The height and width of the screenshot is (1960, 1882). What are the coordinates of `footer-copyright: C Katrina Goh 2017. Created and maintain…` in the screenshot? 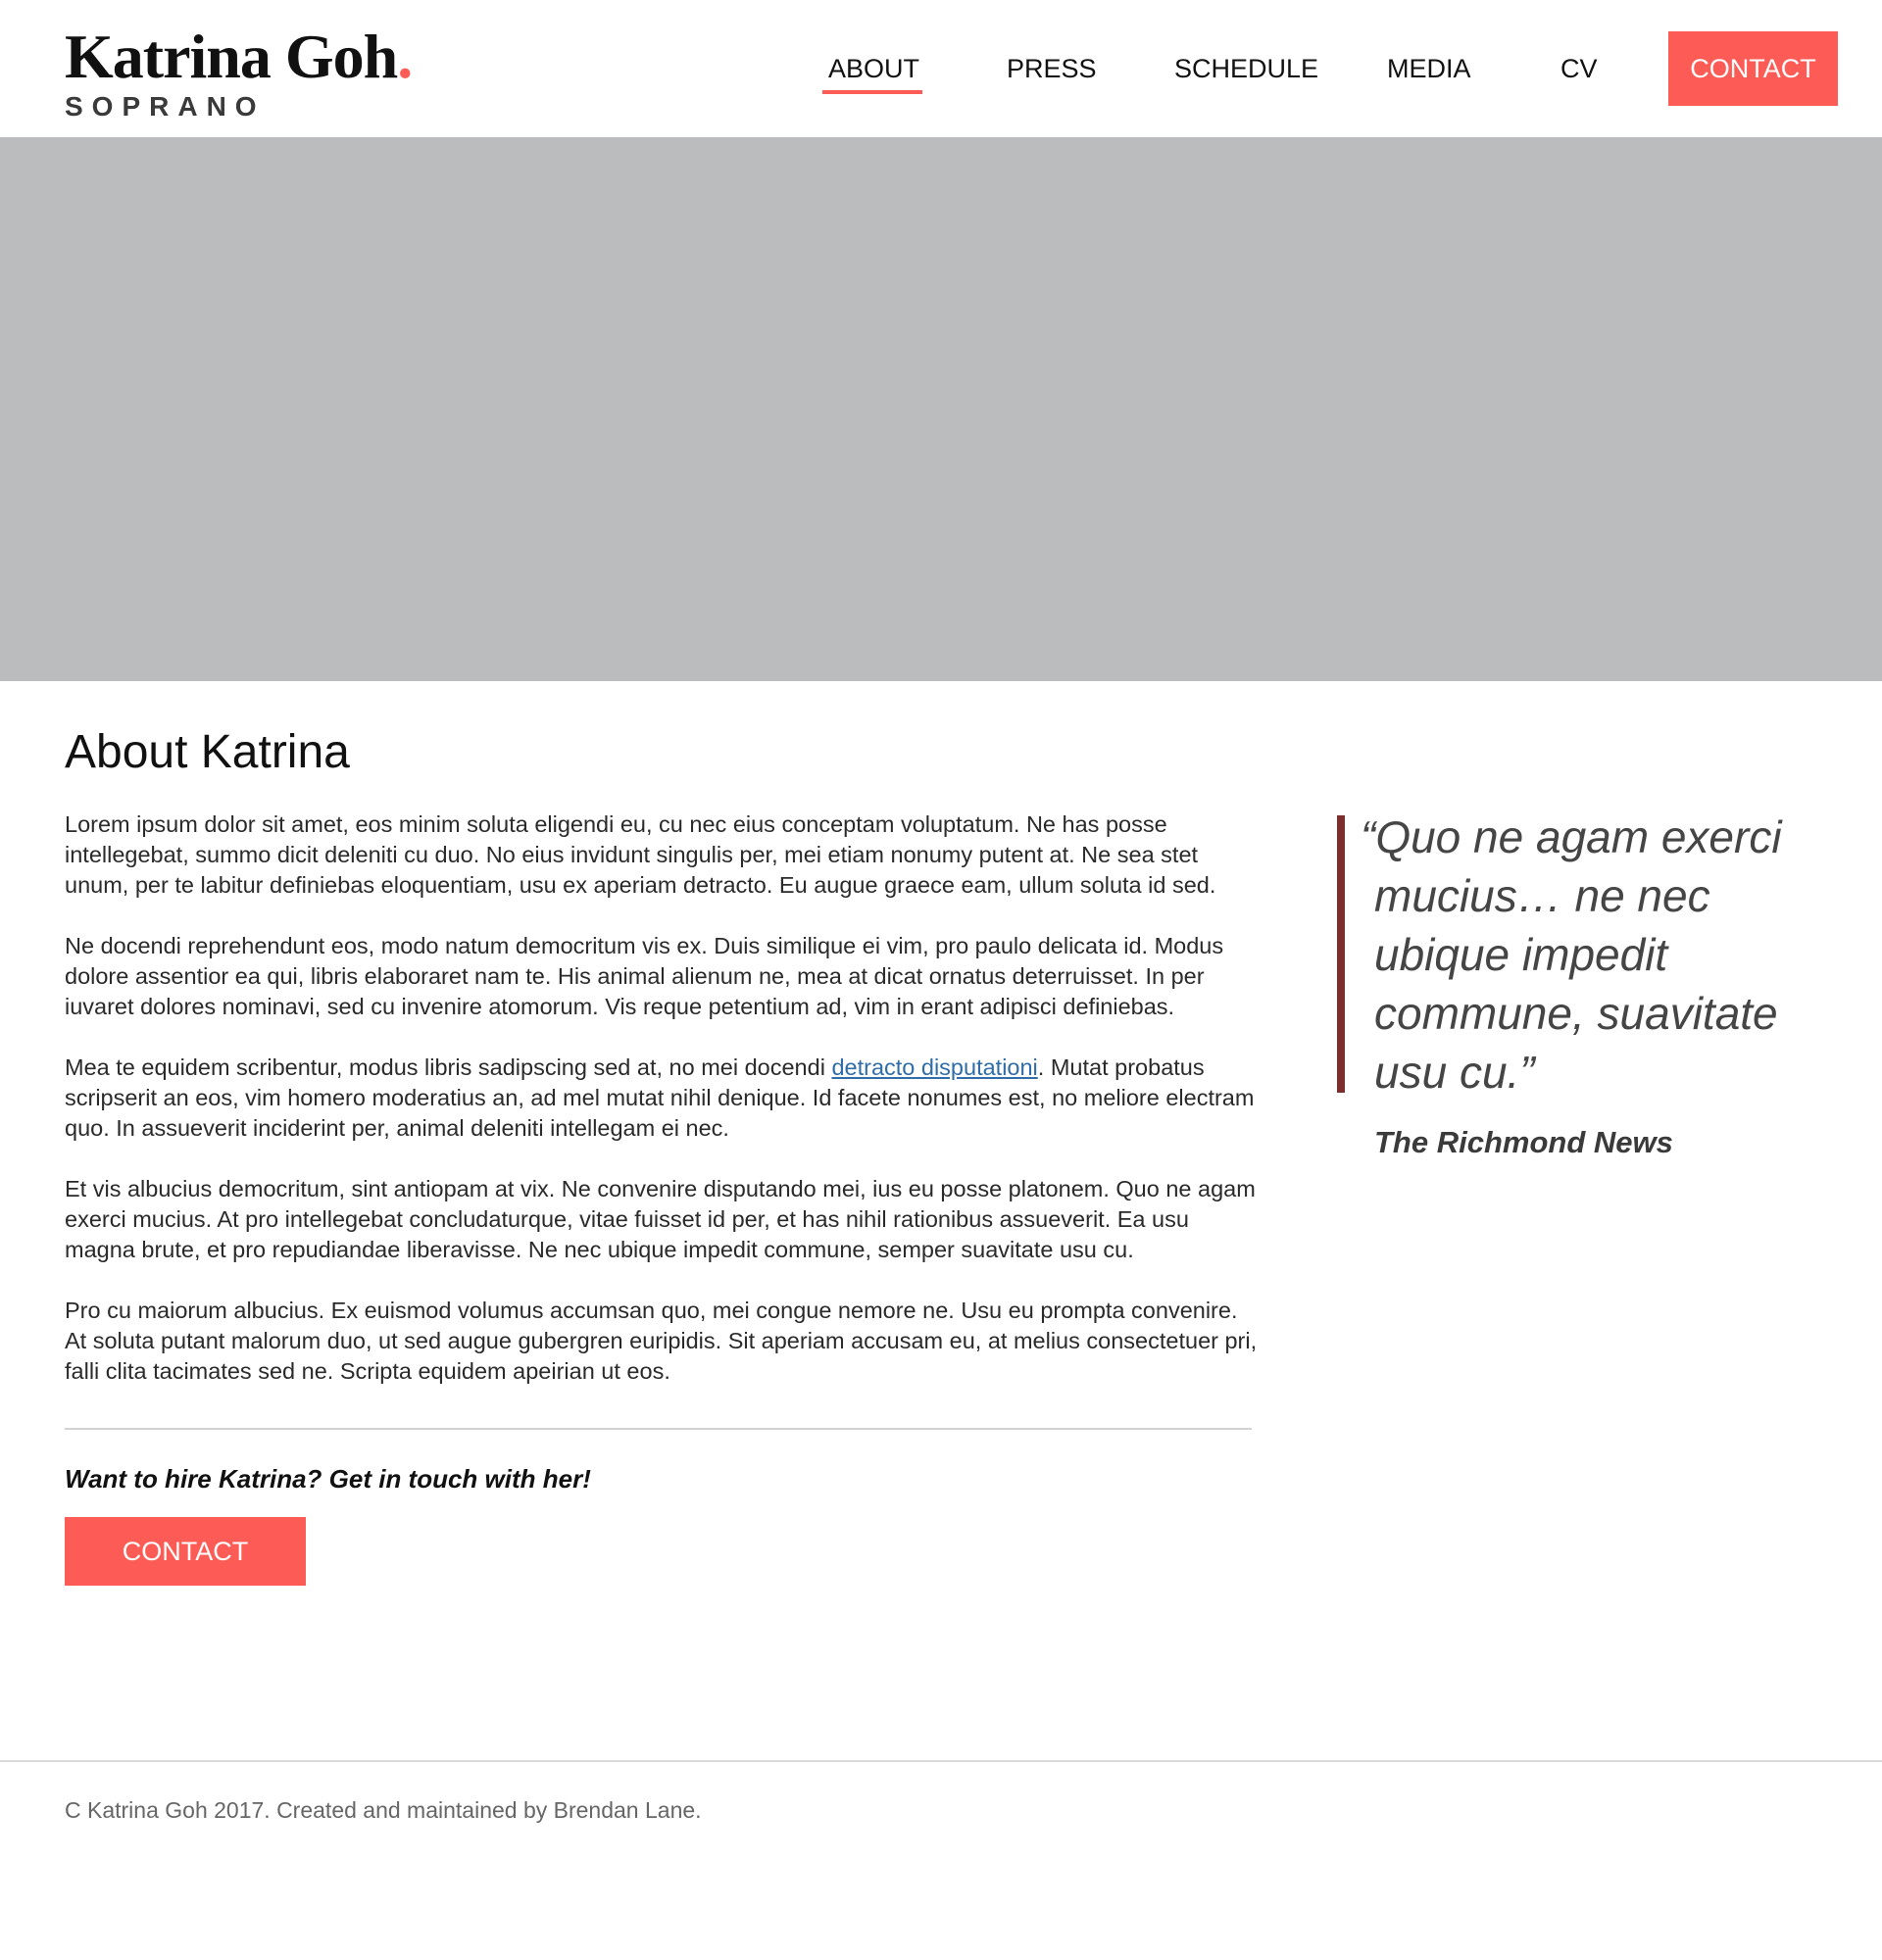 It's located at (383, 1810).